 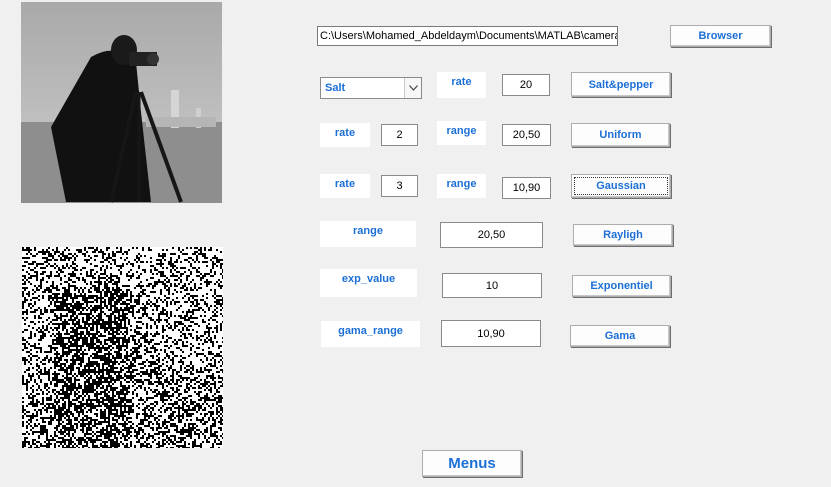 What do you see at coordinates (345, 186) in the screenshot?
I see `gaussian-rate-label: rate` at bounding box center [345, 186].